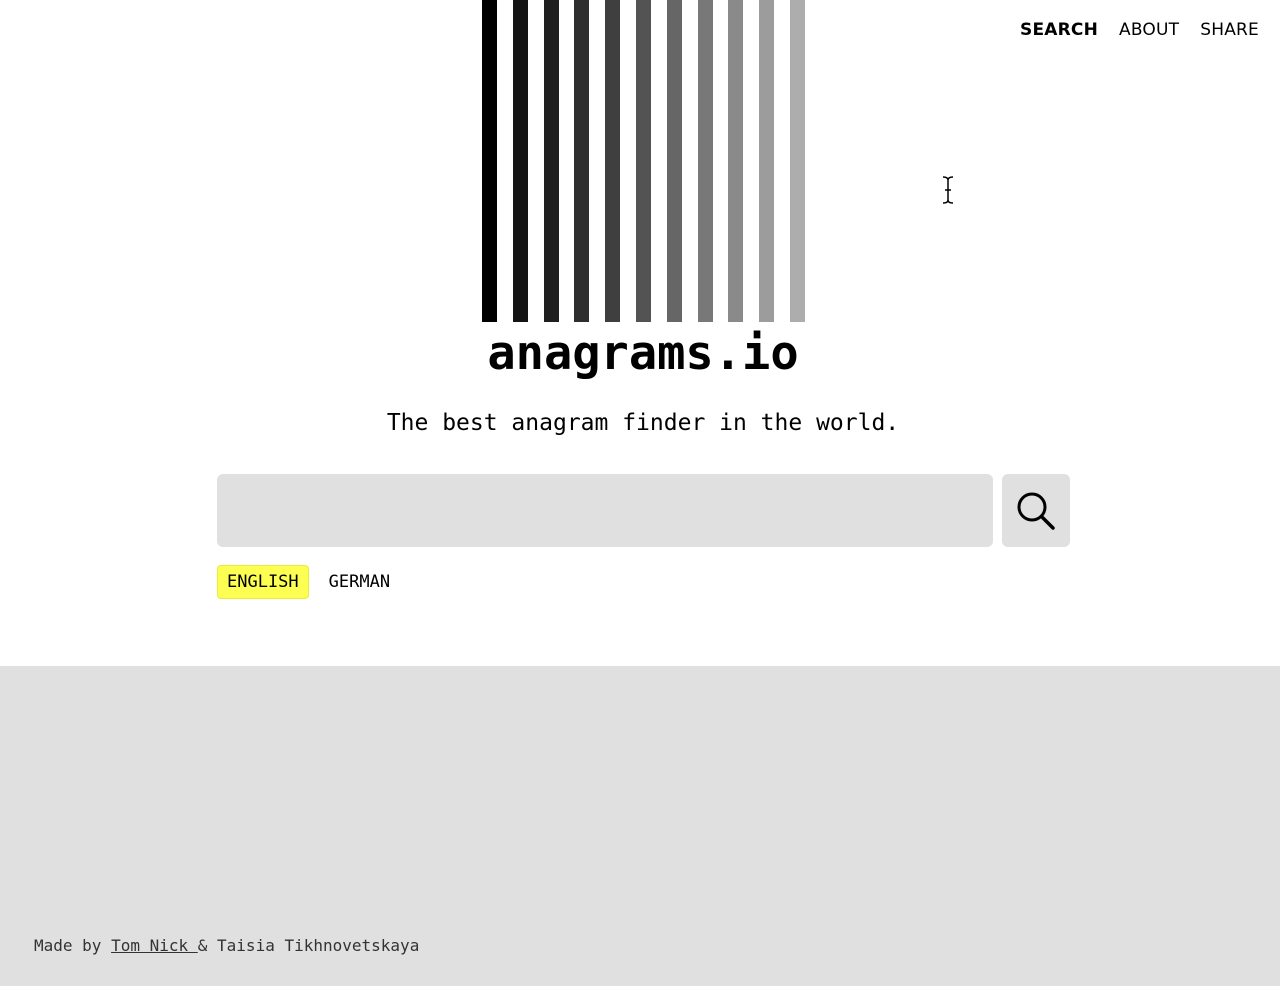 The width and height of the screenshot is (1280, 986). I want to click on footer-prefix: Made by, so click(73, 945).